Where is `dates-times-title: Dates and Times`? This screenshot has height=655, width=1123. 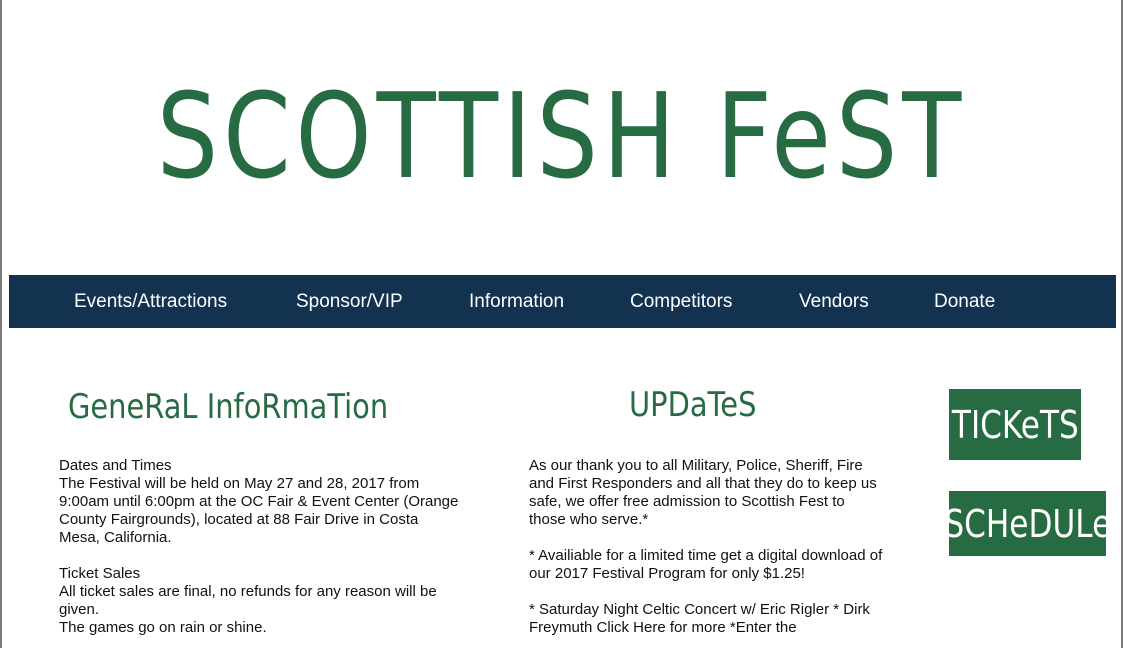
dates-times-title: Dates and Times is located at coordinates (115, 465).